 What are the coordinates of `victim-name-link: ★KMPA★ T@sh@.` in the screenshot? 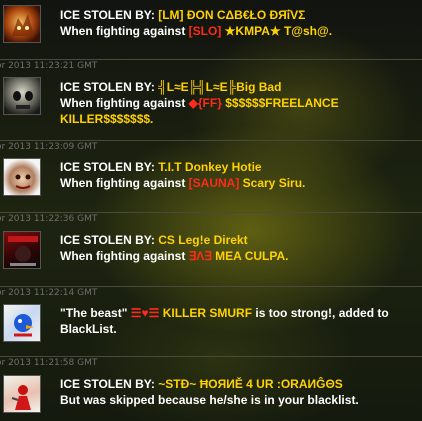 It's located at (276, 31).